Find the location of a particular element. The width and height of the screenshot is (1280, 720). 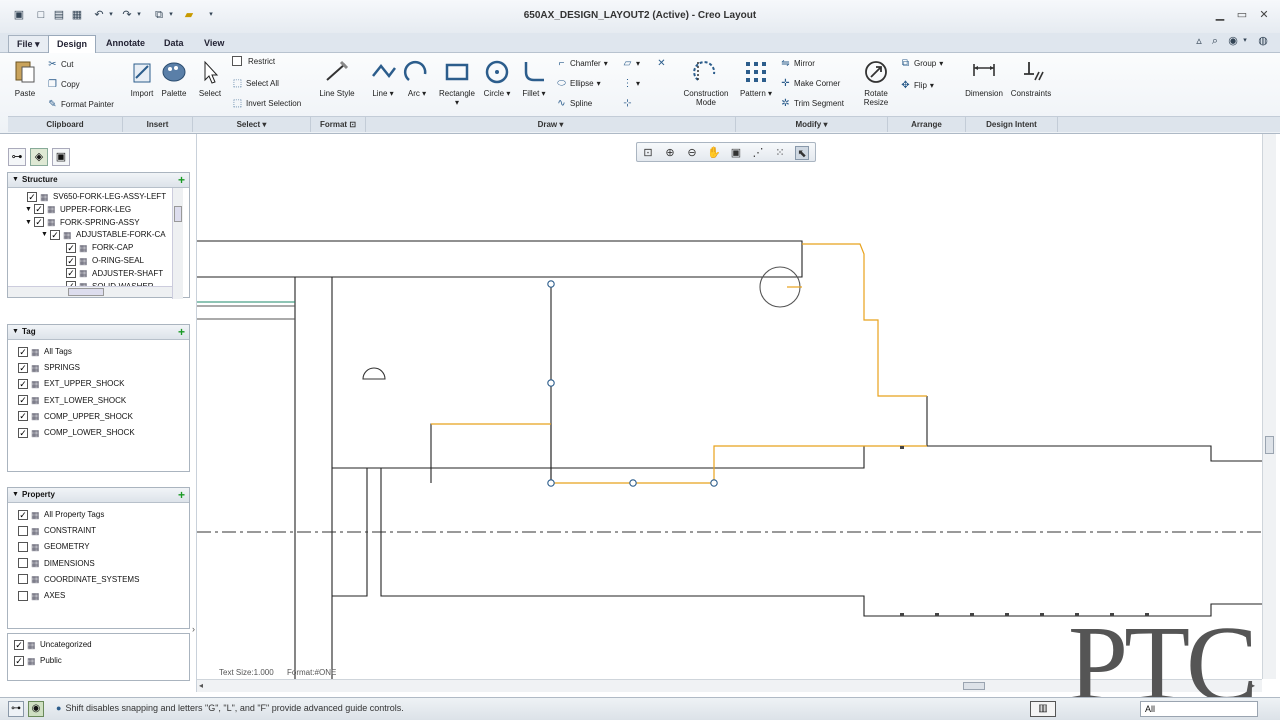

tab-annotate: Annotate is located at coordinates (125, 44).